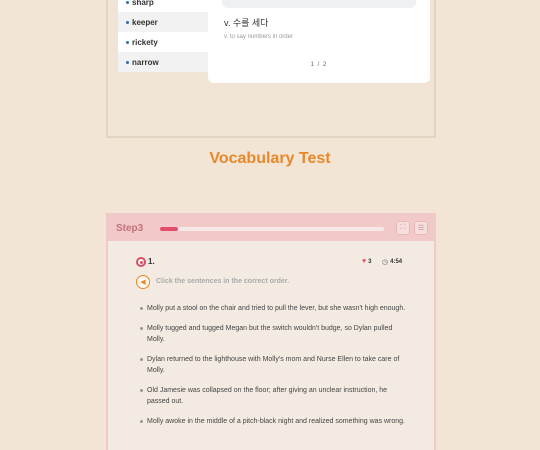  What do you see at coordinates (151, 261) in the screenshot?
I see `question-number: 1.` at bounding box center [151, 261].